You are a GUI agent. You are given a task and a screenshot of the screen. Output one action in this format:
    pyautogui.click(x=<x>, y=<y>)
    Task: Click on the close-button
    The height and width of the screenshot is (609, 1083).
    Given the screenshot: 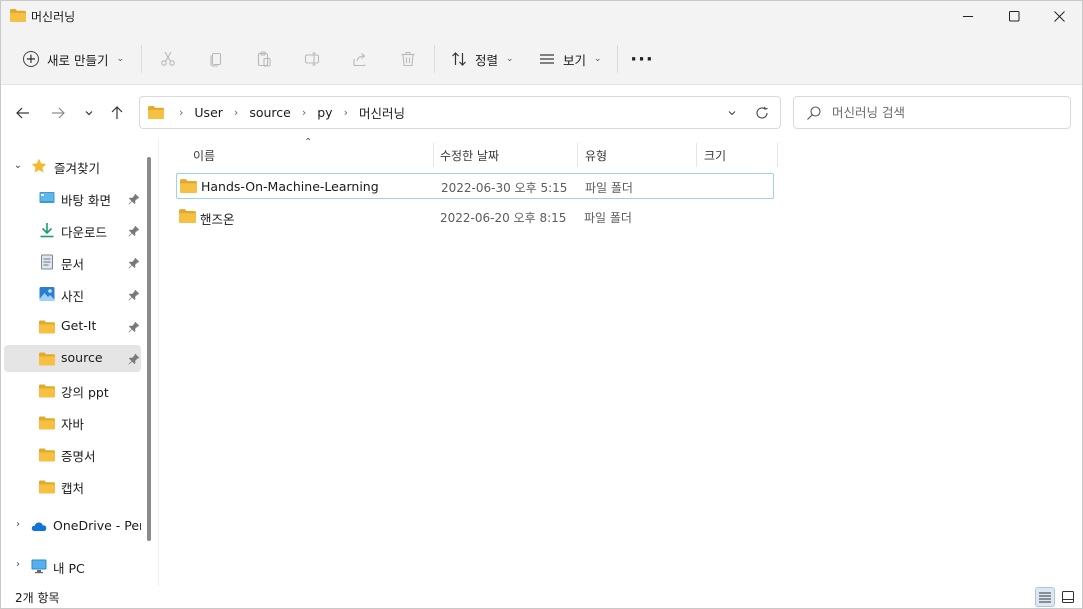 What is the action you would take?
    pyautogui.click(x=1059, y=16)
    